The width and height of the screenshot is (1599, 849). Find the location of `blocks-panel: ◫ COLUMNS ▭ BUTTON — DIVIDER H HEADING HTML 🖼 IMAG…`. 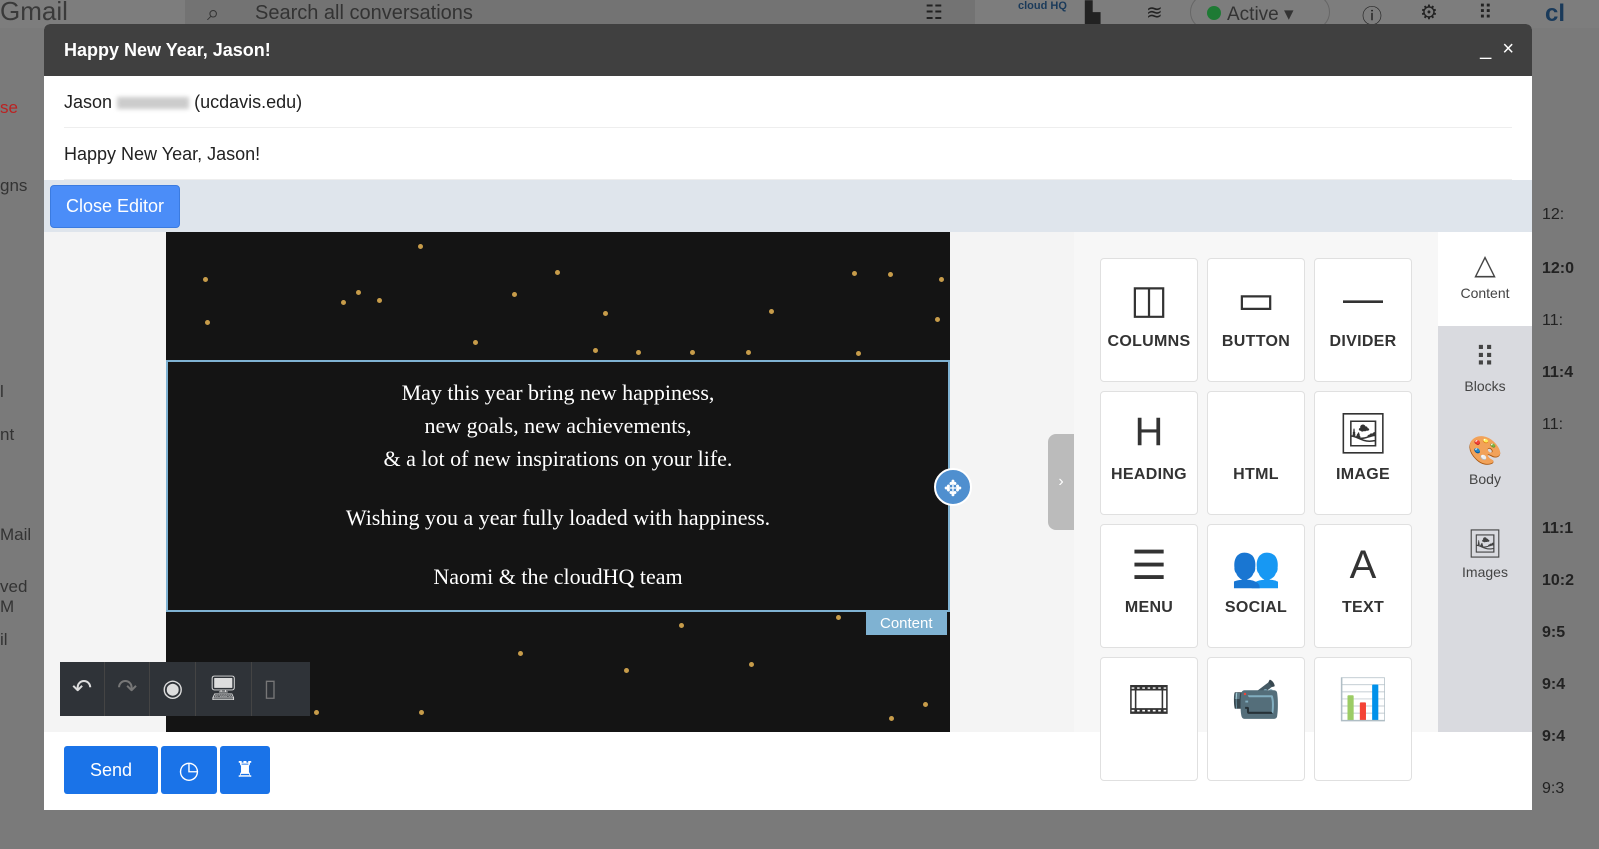

blocks-panel: ◫ COLUMNS ▭ BUTTON — DIVIDER H HEADING HTML 🖼 IMAG… is located at coordinates (1256, 506).